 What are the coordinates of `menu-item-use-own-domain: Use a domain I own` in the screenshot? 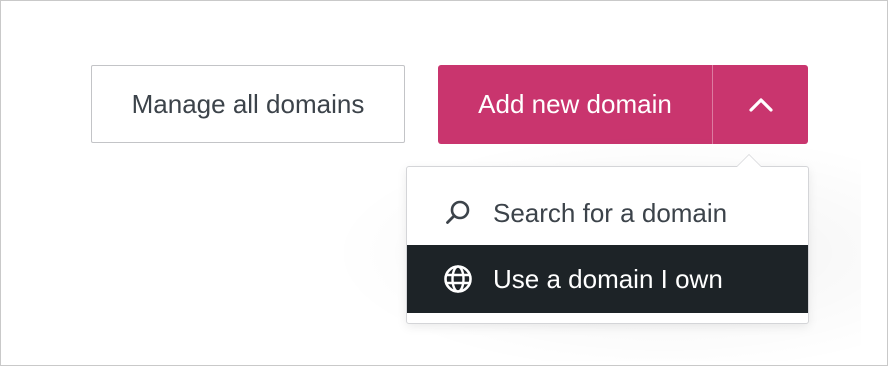 It's located at (607, 279).